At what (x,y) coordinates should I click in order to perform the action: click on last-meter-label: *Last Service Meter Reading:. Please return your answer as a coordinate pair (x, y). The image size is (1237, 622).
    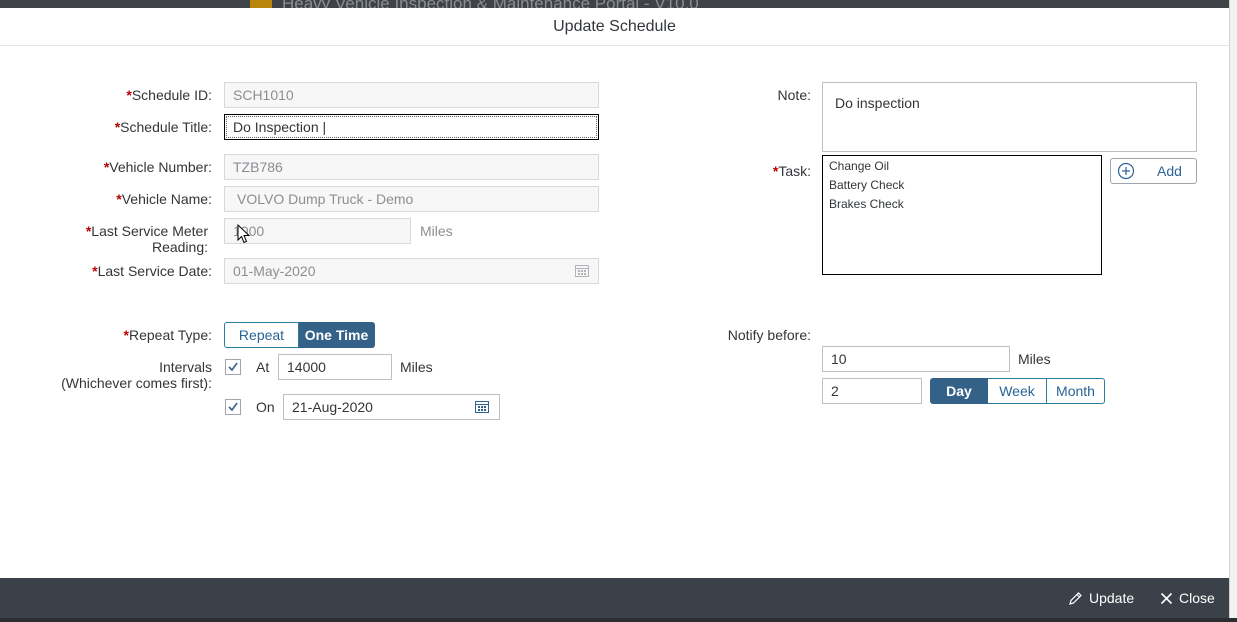
    Looking at the image, I should click on (146, 239).